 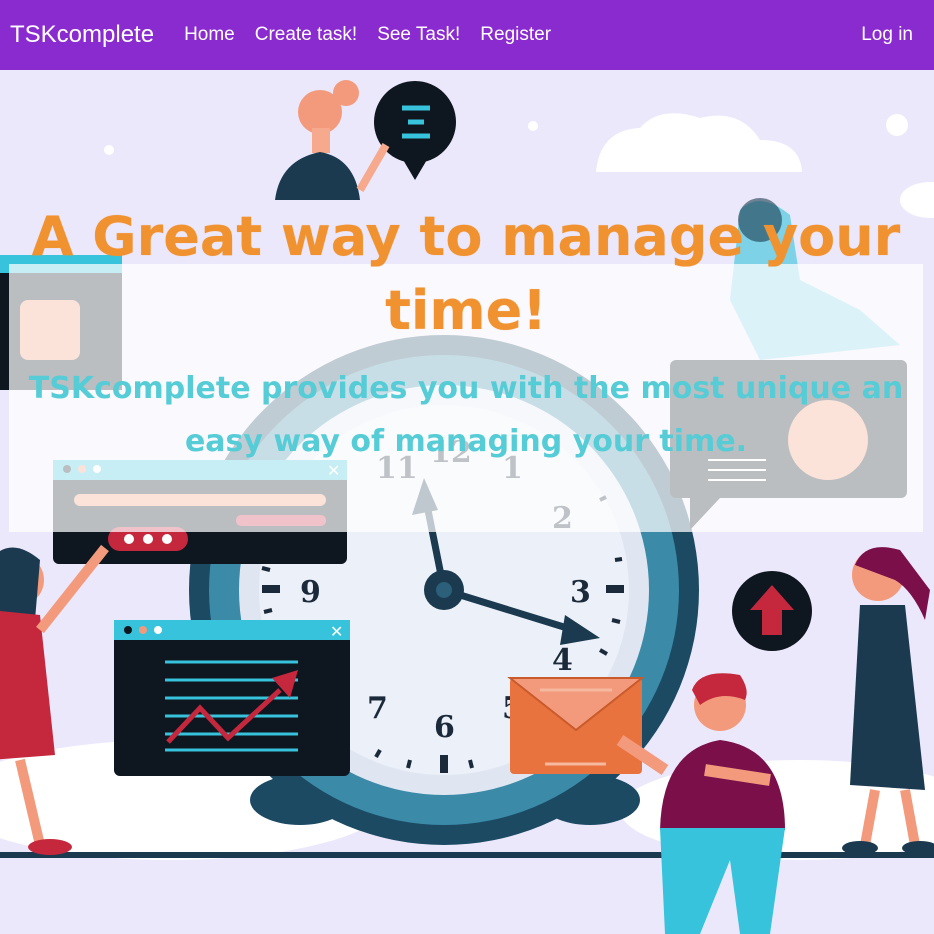 What do you see at coordinates (887, 35) in the screenshot?
I see `login-link: Log in` at bounding box center [887, 35].